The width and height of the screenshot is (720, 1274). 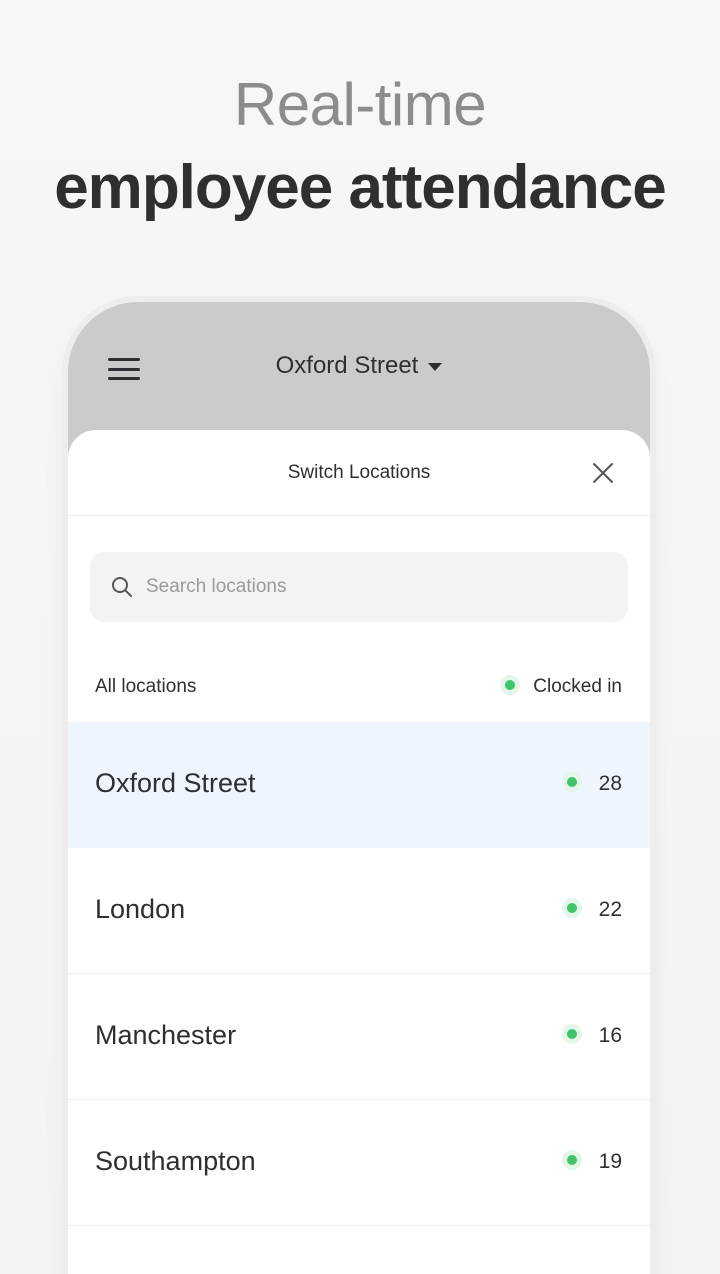 I want to click on count-value: 16, so click(x=610, y=1035).